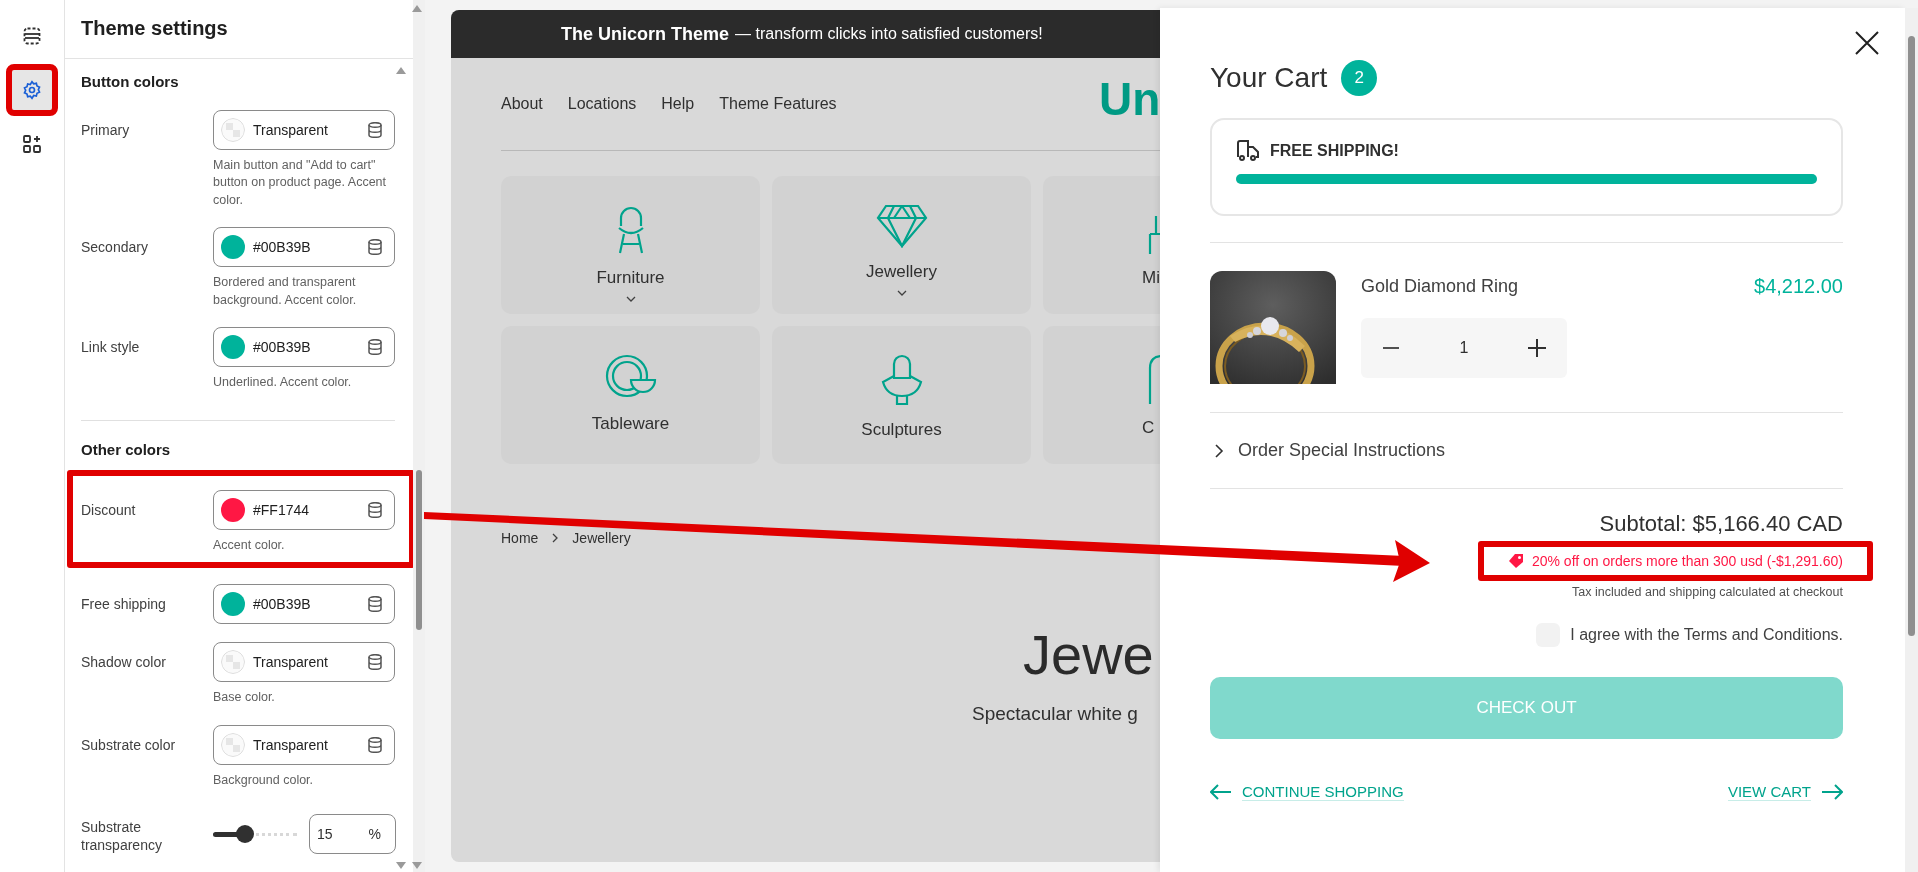  Describe the element at coordinates (1148, 428) in the screenshot. I see `category-label: C` at that location.